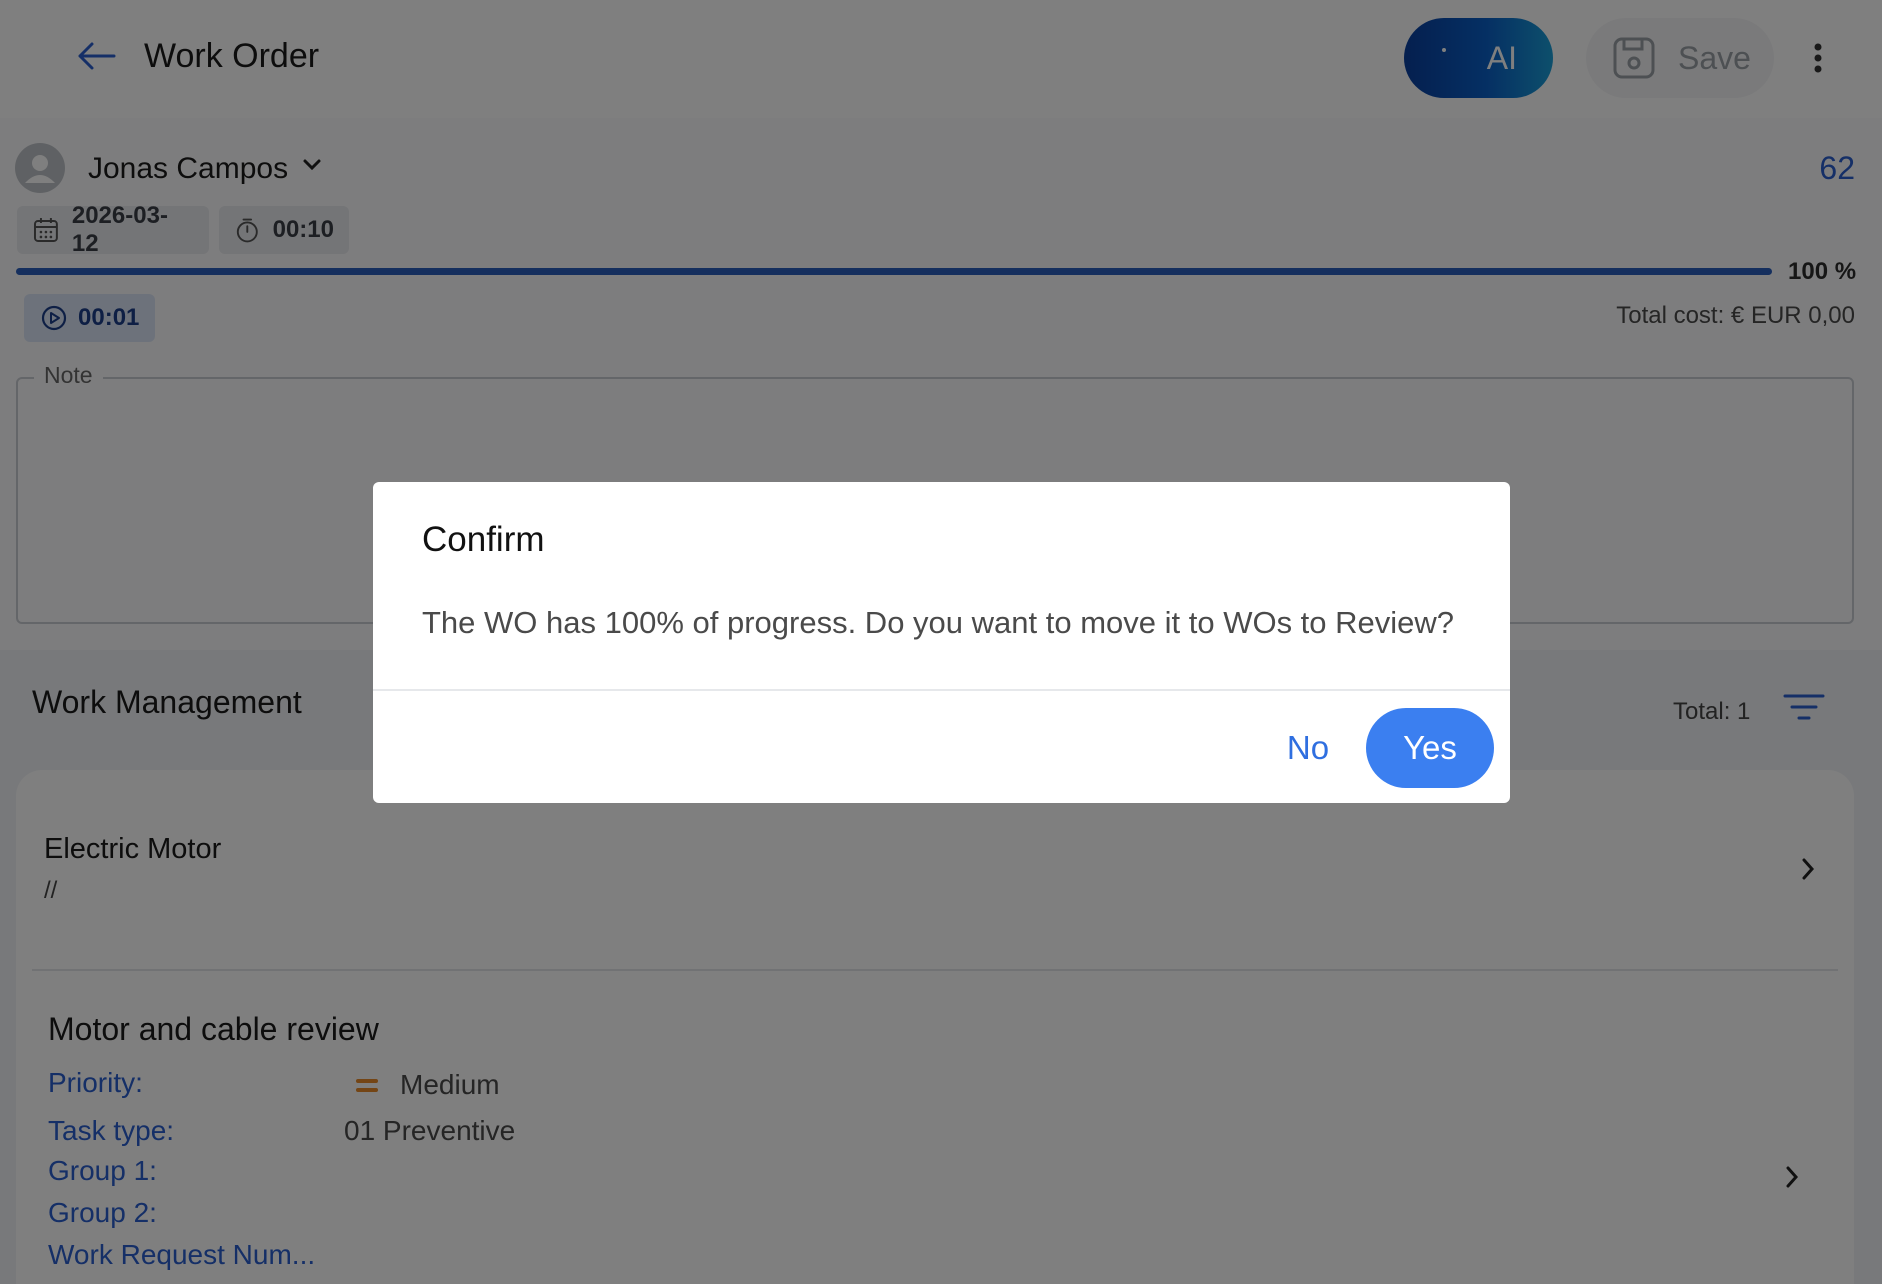 The height and width of the screenshot is (1284, 1882). Describe the element at coordinates (483, 539) in the screenshot. I see `dialog-title: Confirm` at that location.